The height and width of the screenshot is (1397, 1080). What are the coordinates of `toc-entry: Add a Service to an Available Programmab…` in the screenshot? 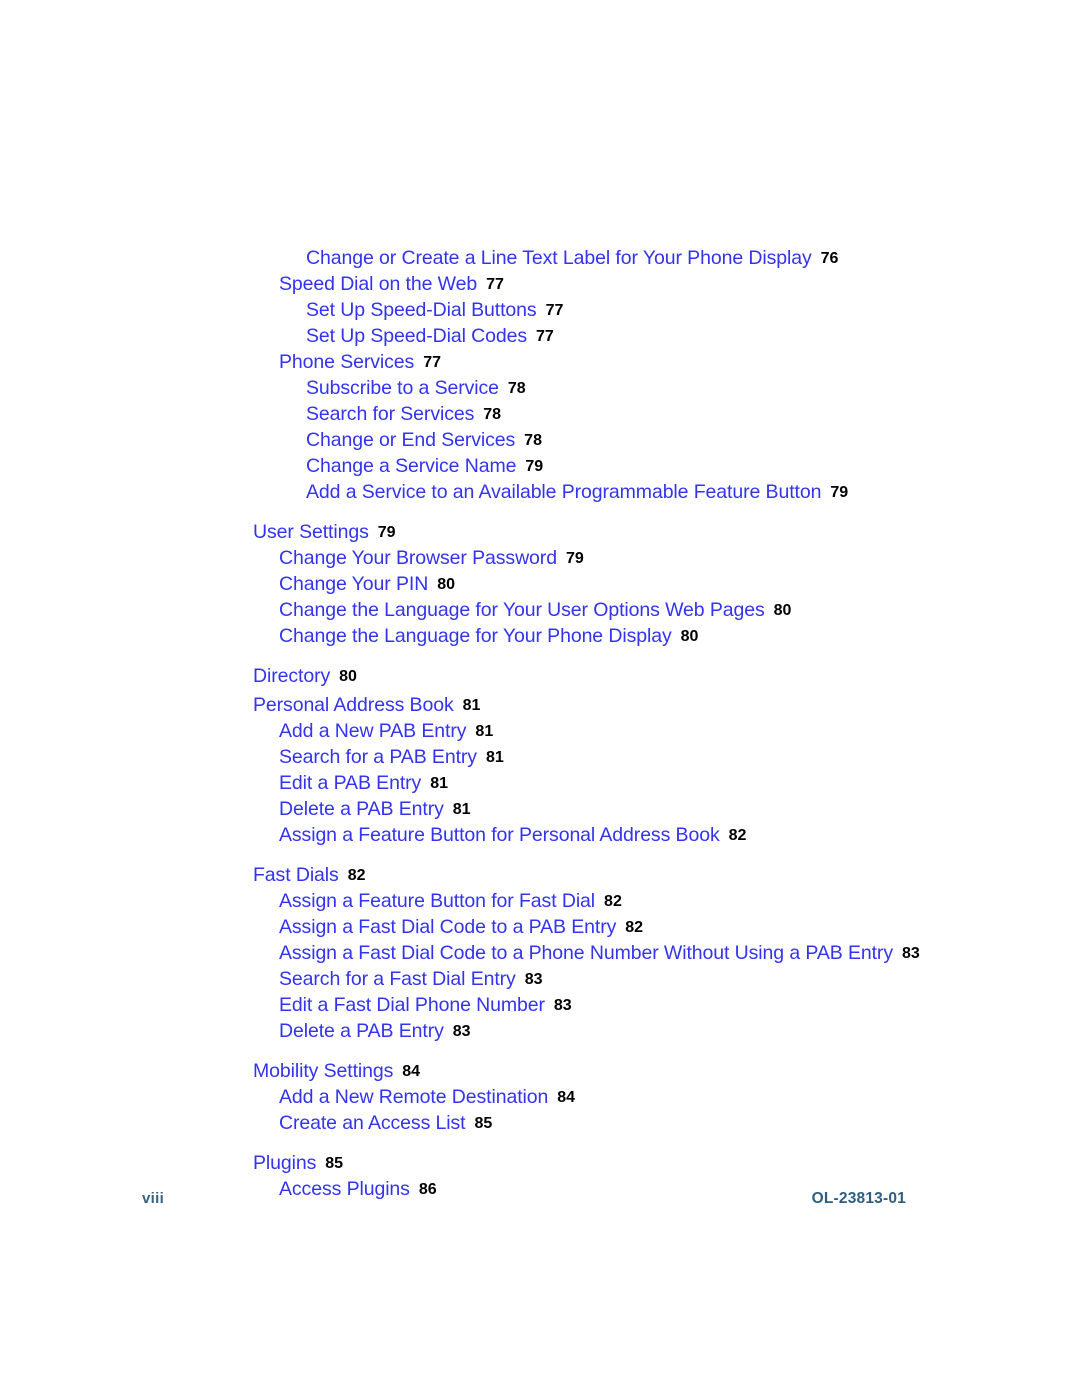 It's located at (540, 493).